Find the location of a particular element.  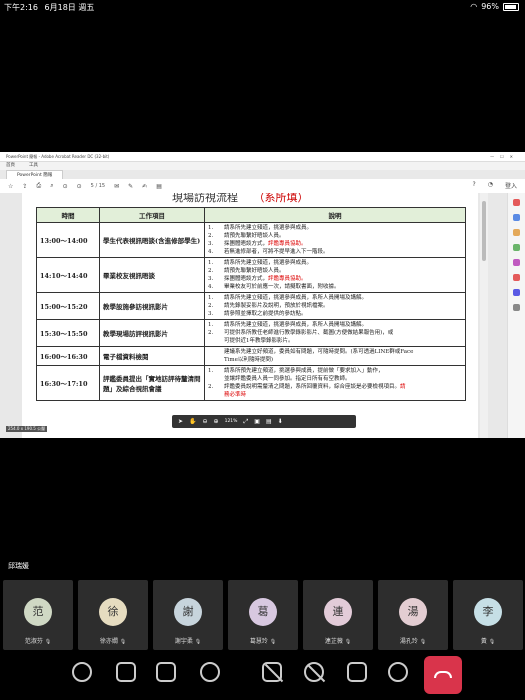

description-line: 2. 評鑑委員說明需釐清之問題，系所回覆資料，綜合座談是必要檢視項目。請 is located at coordinates (335, 387).